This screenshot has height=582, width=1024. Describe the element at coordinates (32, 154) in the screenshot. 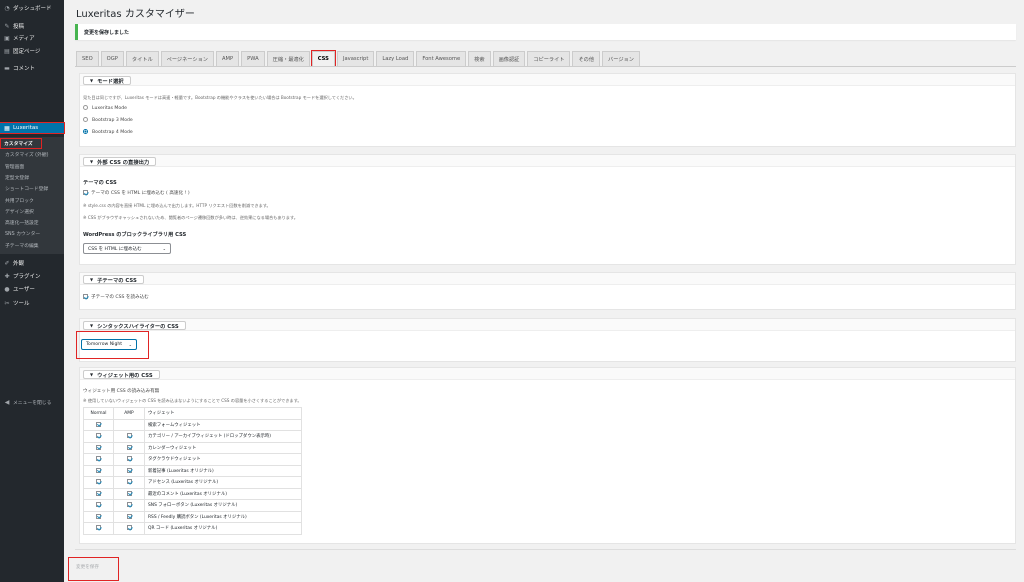

I see `submenu-item: カスタマイズ (外観)` at that location.